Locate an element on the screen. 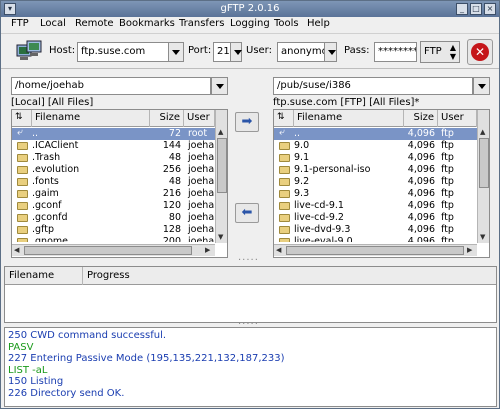 The image size is (500, 409). local-hscroll: ◀ ▶ is located at coordinates (113, 250).